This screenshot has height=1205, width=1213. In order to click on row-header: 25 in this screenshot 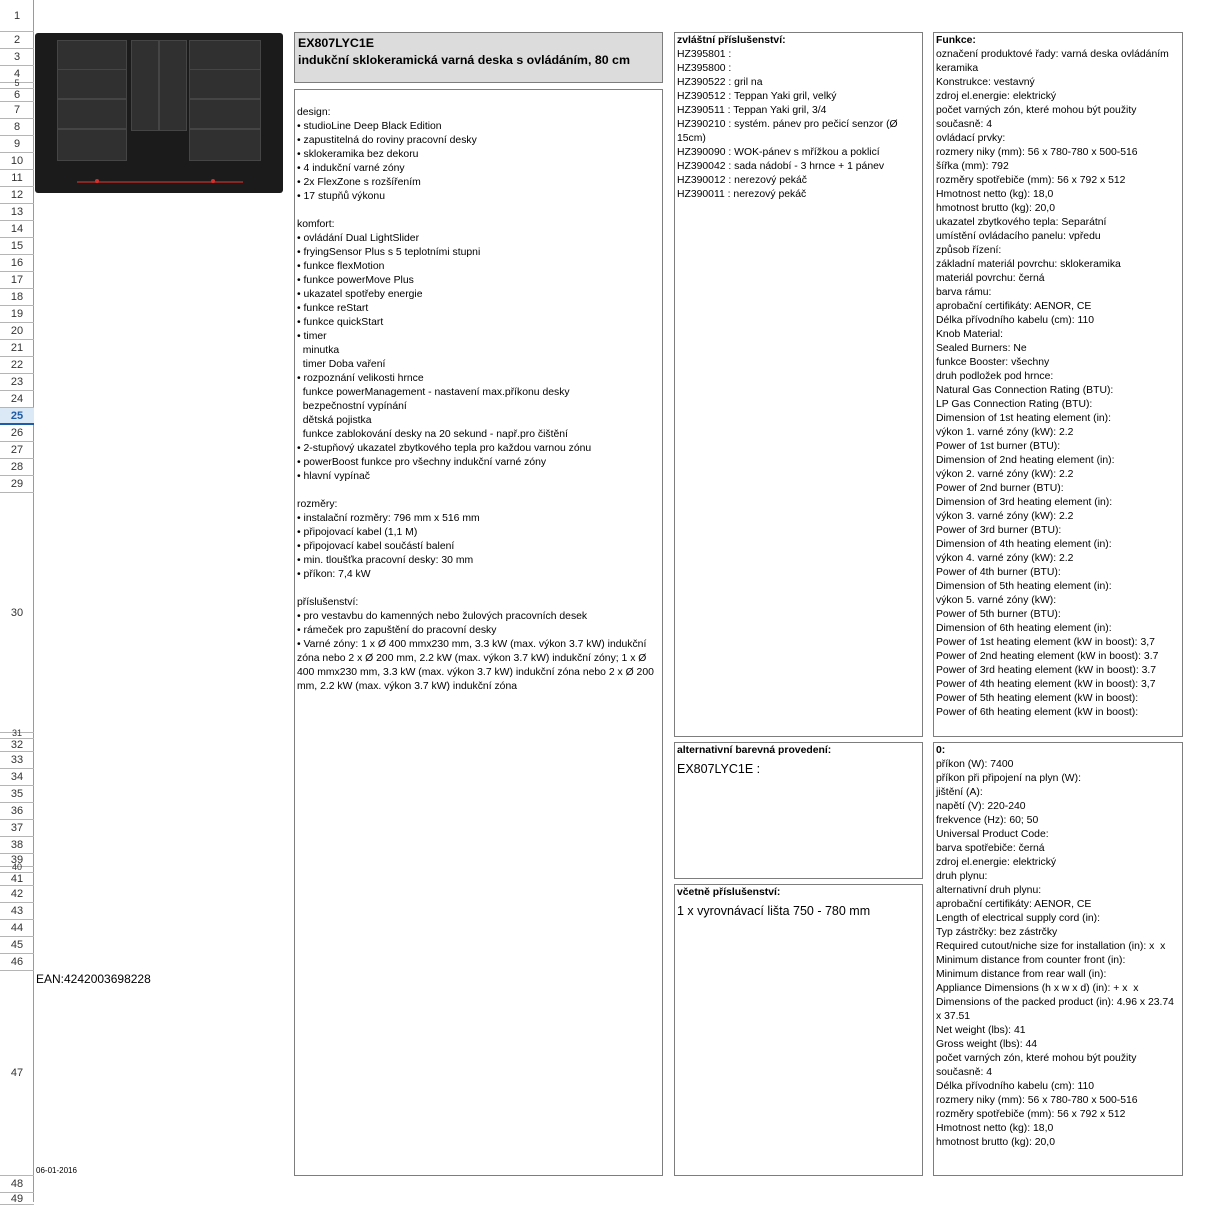, I will do `click(17, 416)`.